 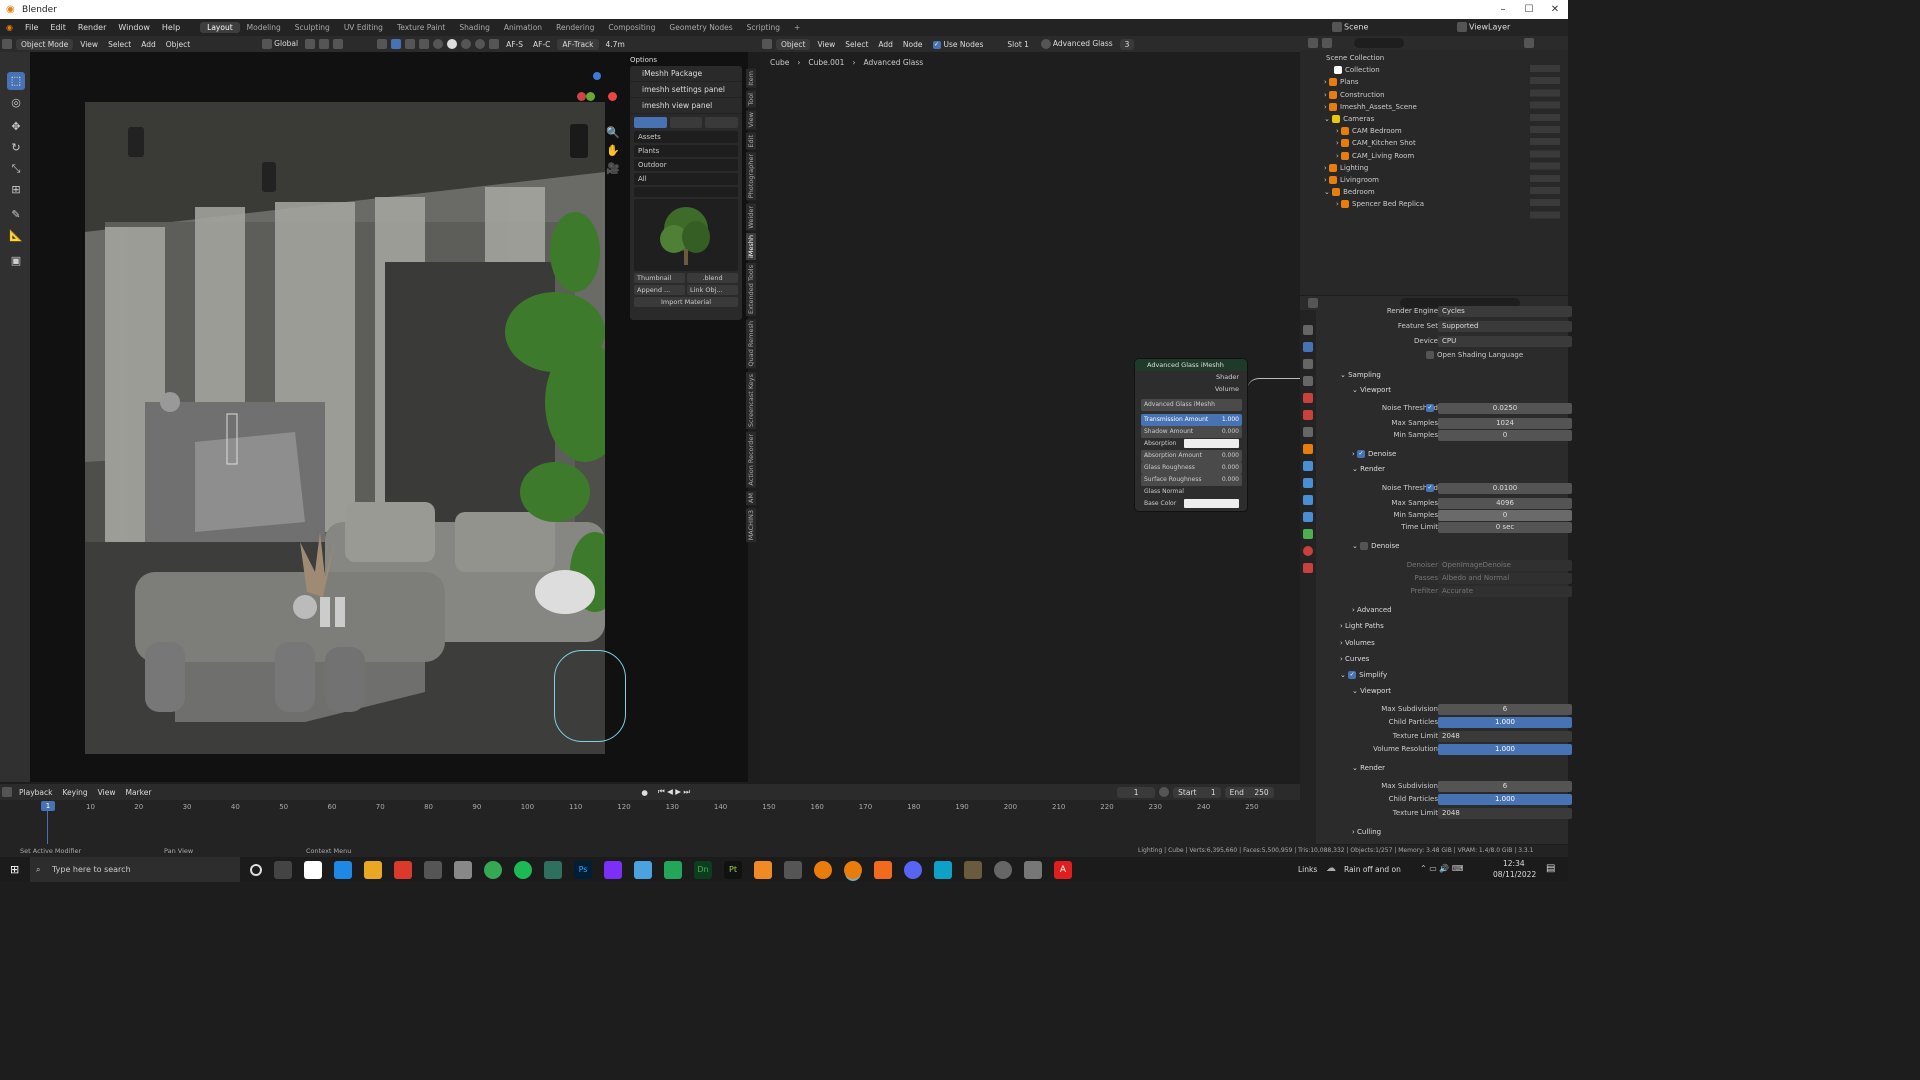 I want to click on workspace-tab-sculpting: Sculpting, so click(x=312, y=27).